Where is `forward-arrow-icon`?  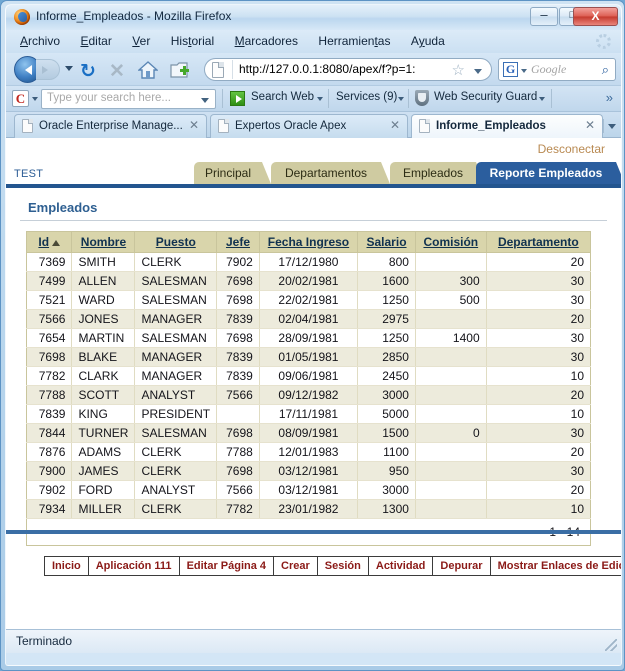
forward-arrow-icon is located at coordinates (48, 69).